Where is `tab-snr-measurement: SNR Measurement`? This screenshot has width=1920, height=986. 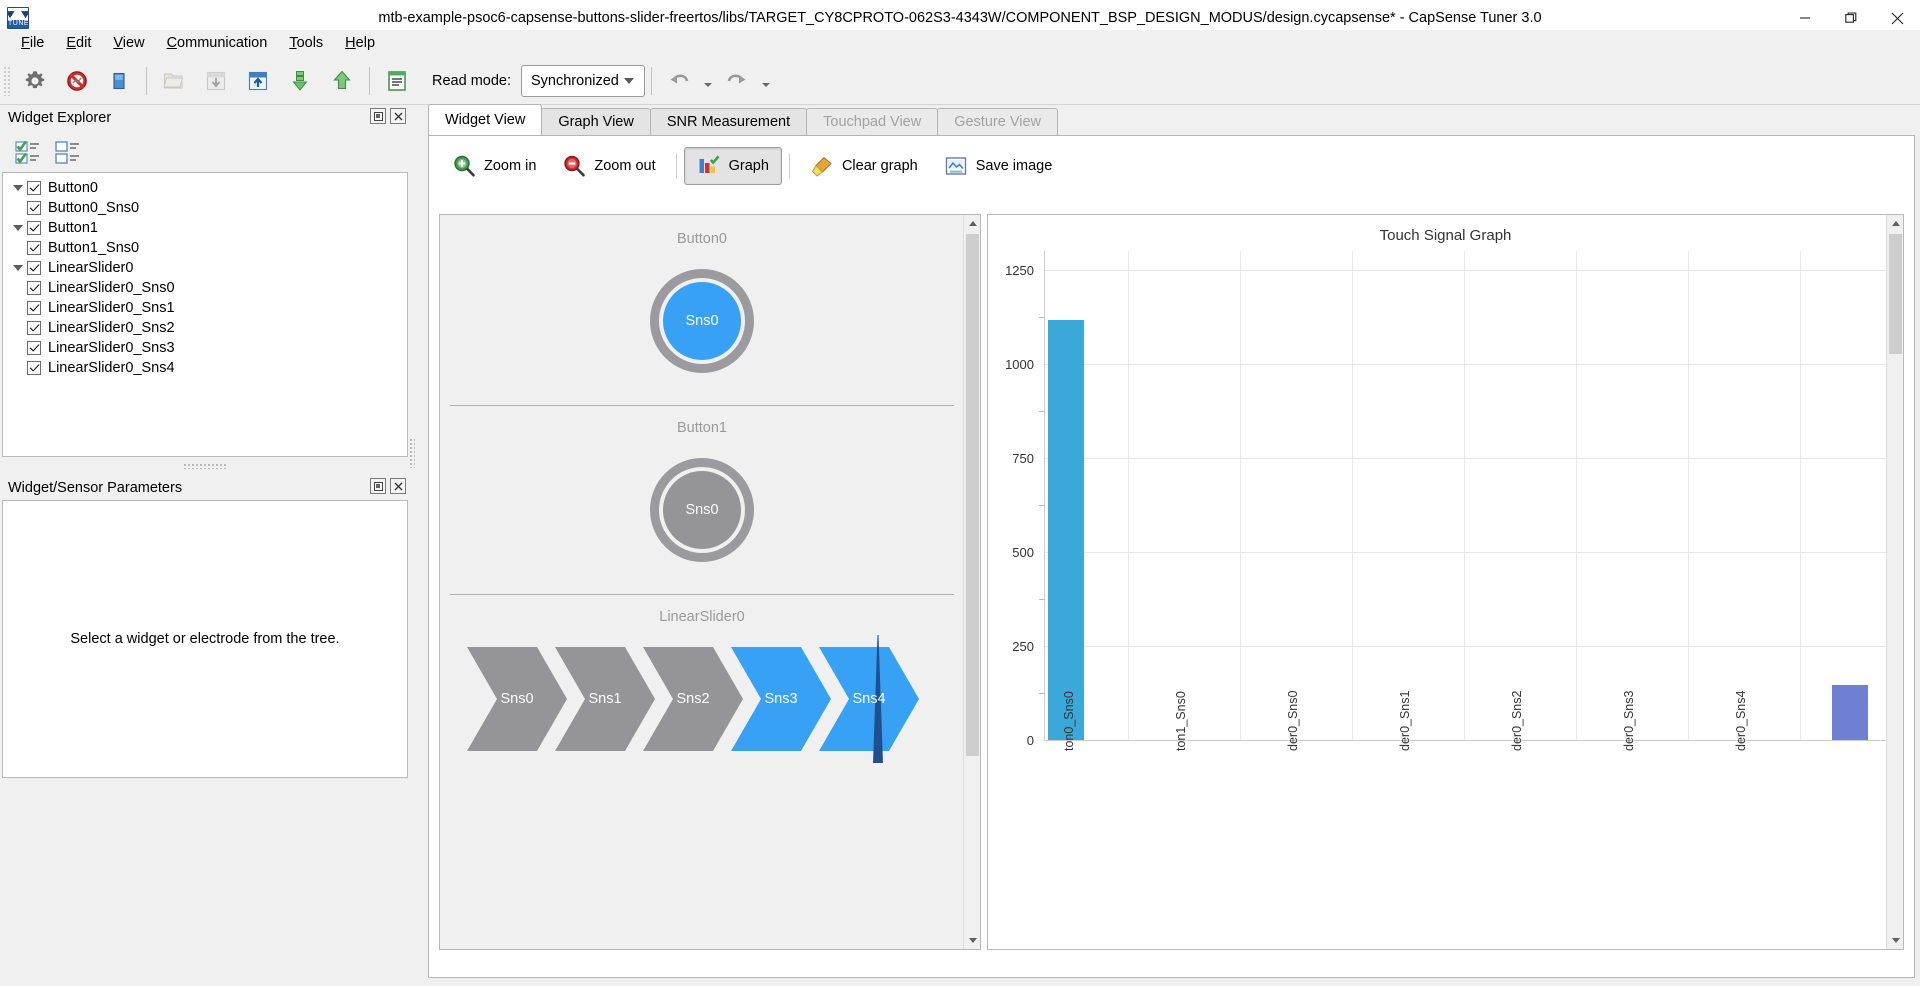 tab-snr-measurement: SNR Measurement is located at coordinates (728, 121).